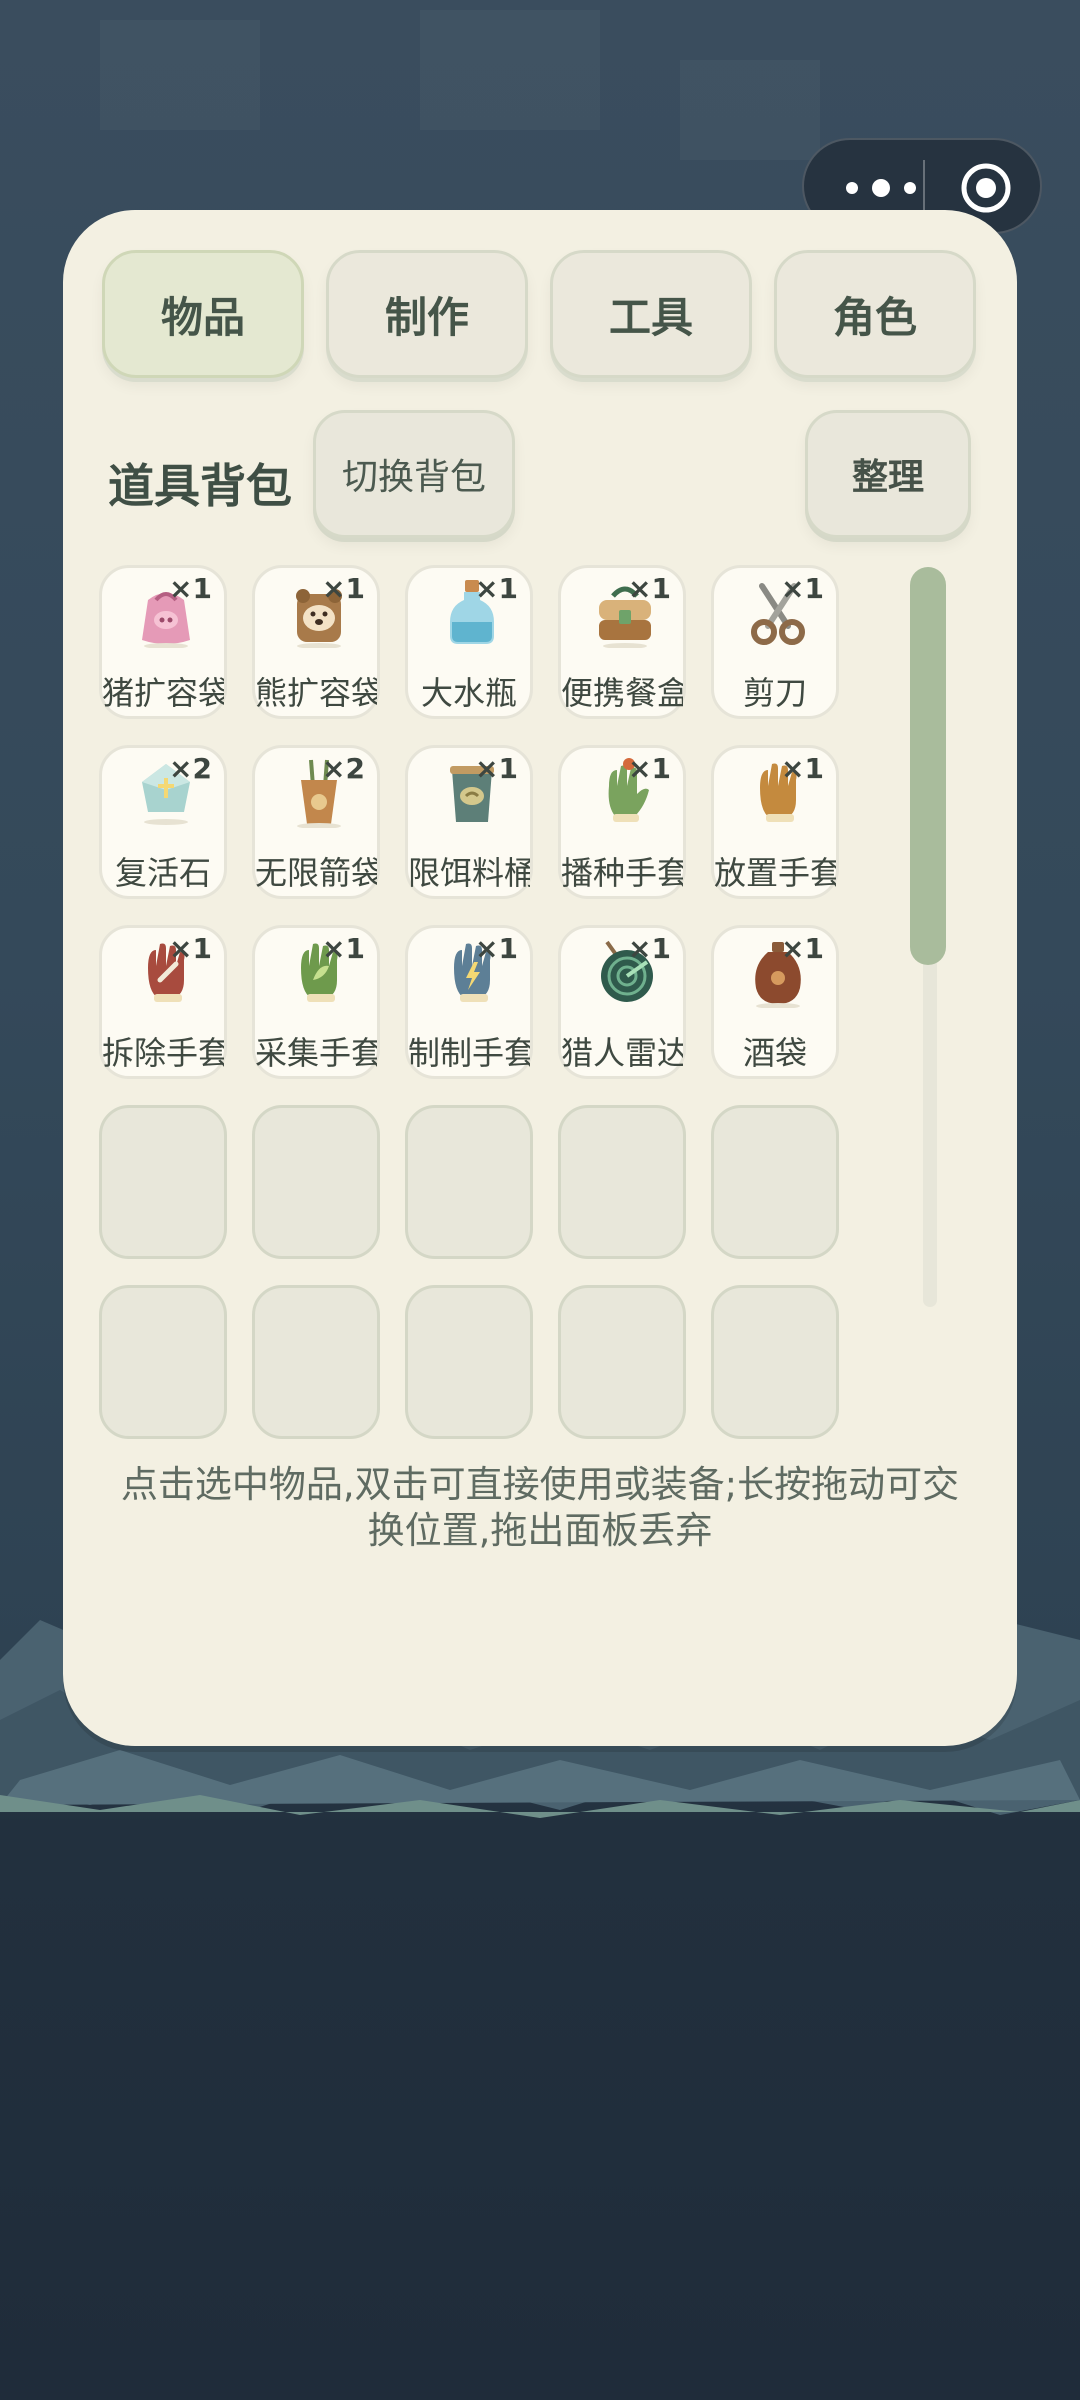 This screenshot has width=1080, height=2400. What do you see at coordinates (163, 642) in the screenshot?
I see `inventory-slot: ×1 猪扩容袋` at bounding box center [163, 642].